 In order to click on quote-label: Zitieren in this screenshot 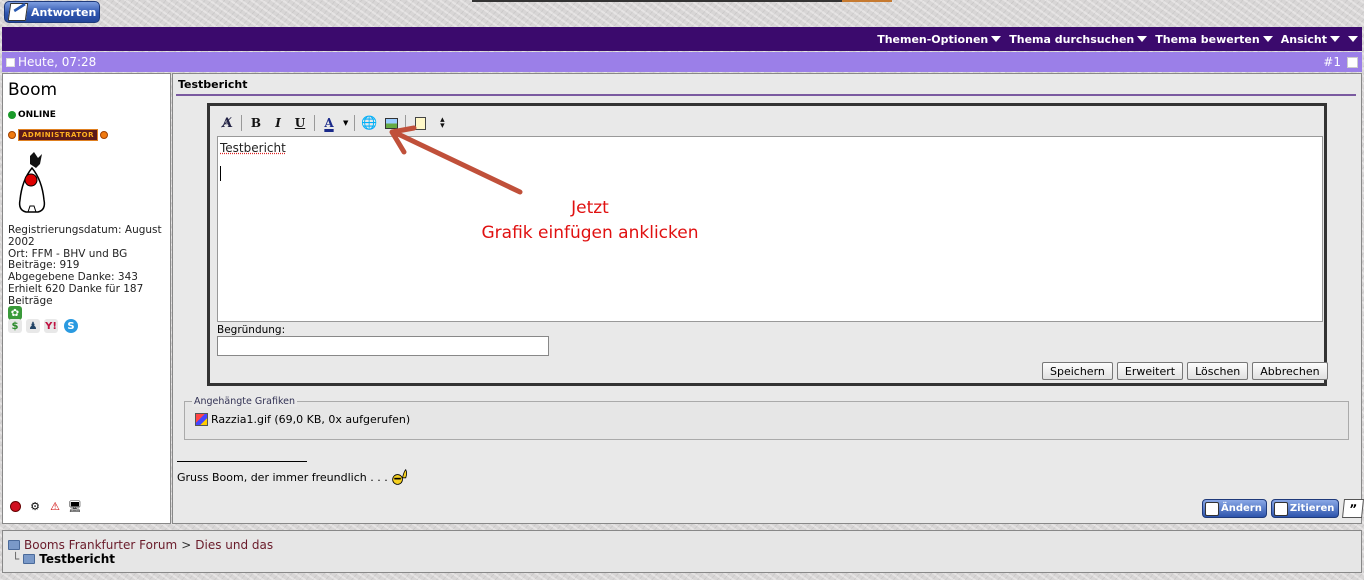, I will do `click(1312, 508)`.